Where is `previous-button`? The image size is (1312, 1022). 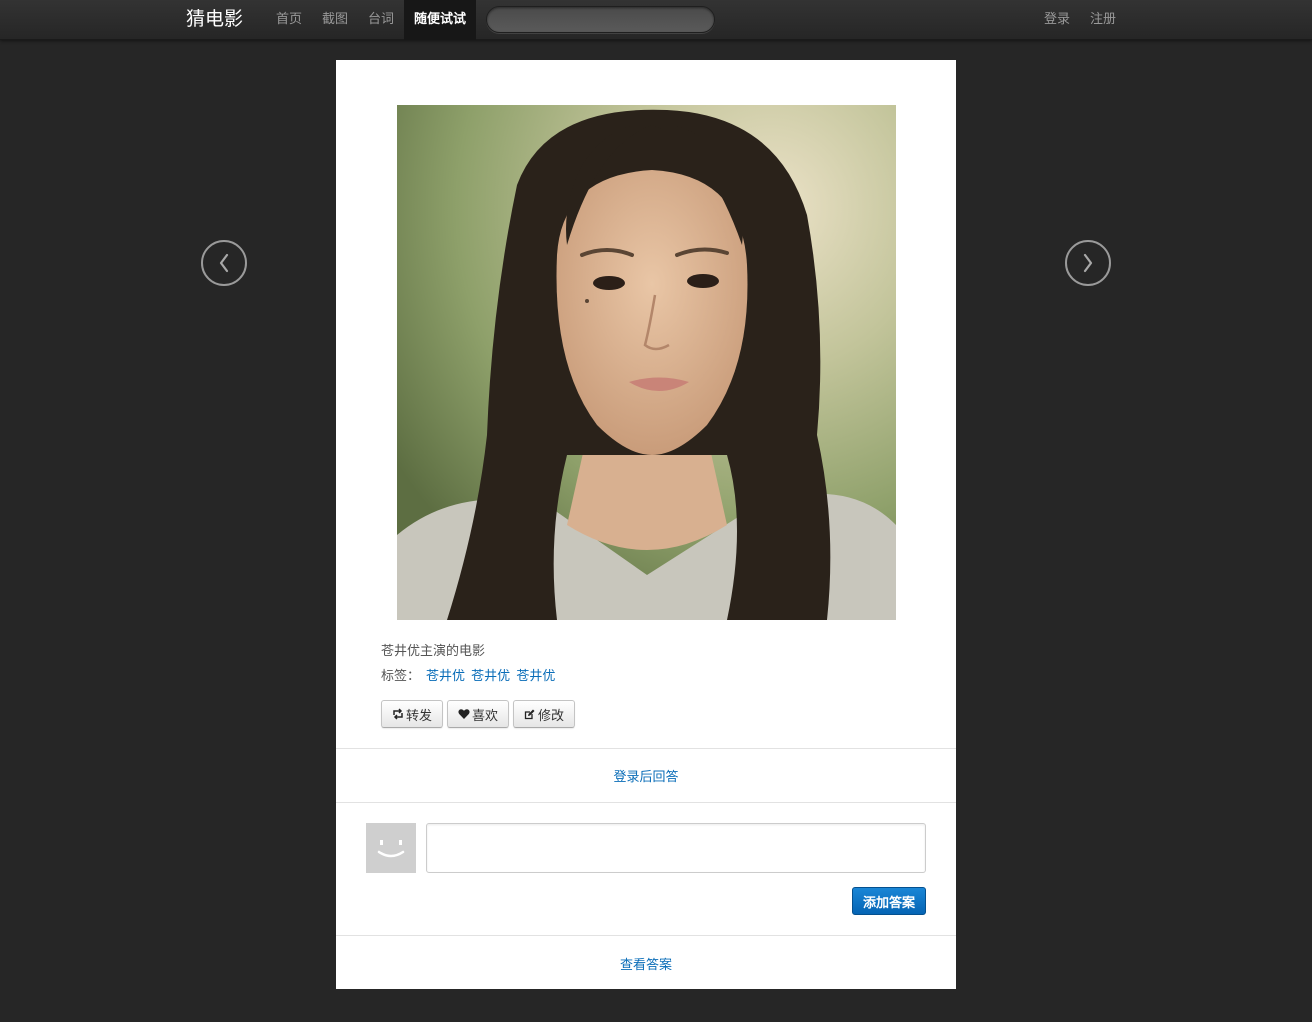
previous-button is located at coordinates (224, 263).